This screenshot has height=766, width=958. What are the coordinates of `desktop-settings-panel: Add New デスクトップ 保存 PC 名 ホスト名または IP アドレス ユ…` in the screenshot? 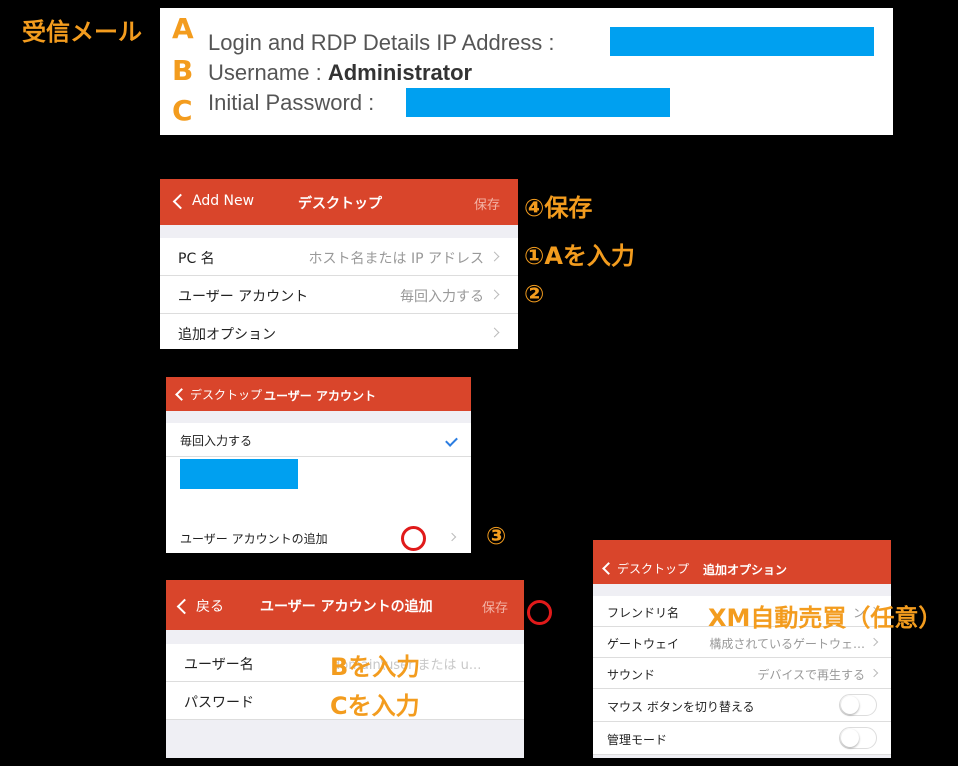 It's located at (339, 264).